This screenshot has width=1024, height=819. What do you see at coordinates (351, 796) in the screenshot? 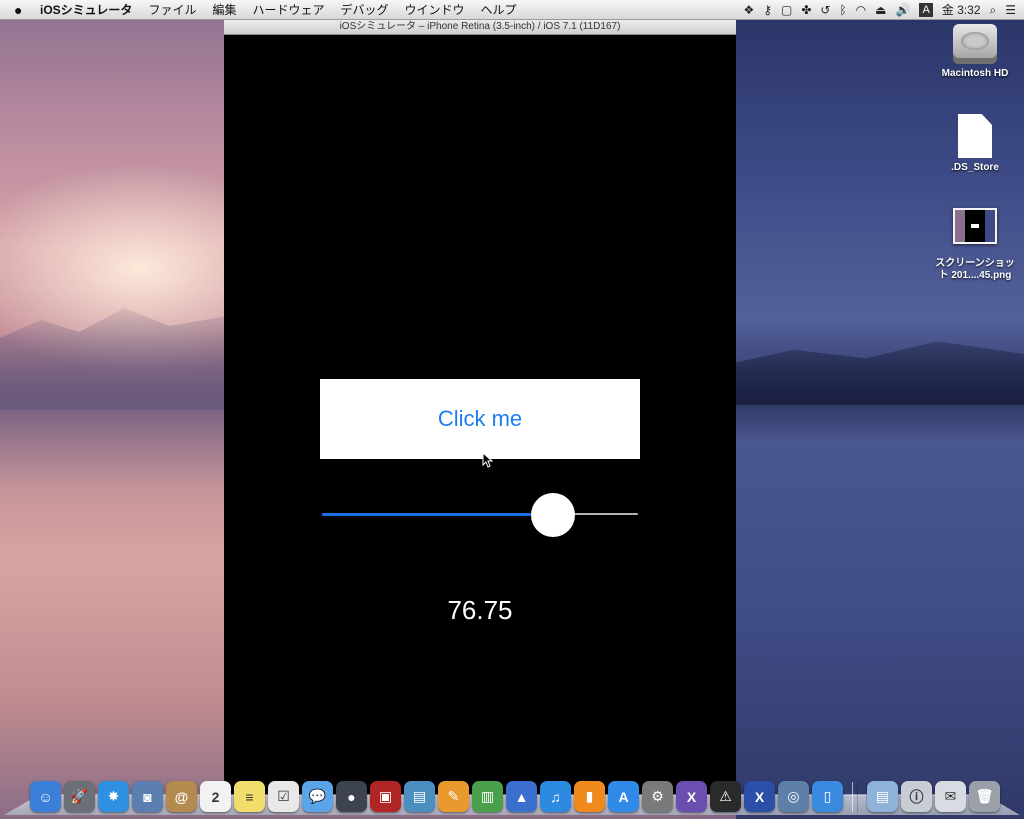
I see `facetime-icon: ●` at bounding box center [351, 796].